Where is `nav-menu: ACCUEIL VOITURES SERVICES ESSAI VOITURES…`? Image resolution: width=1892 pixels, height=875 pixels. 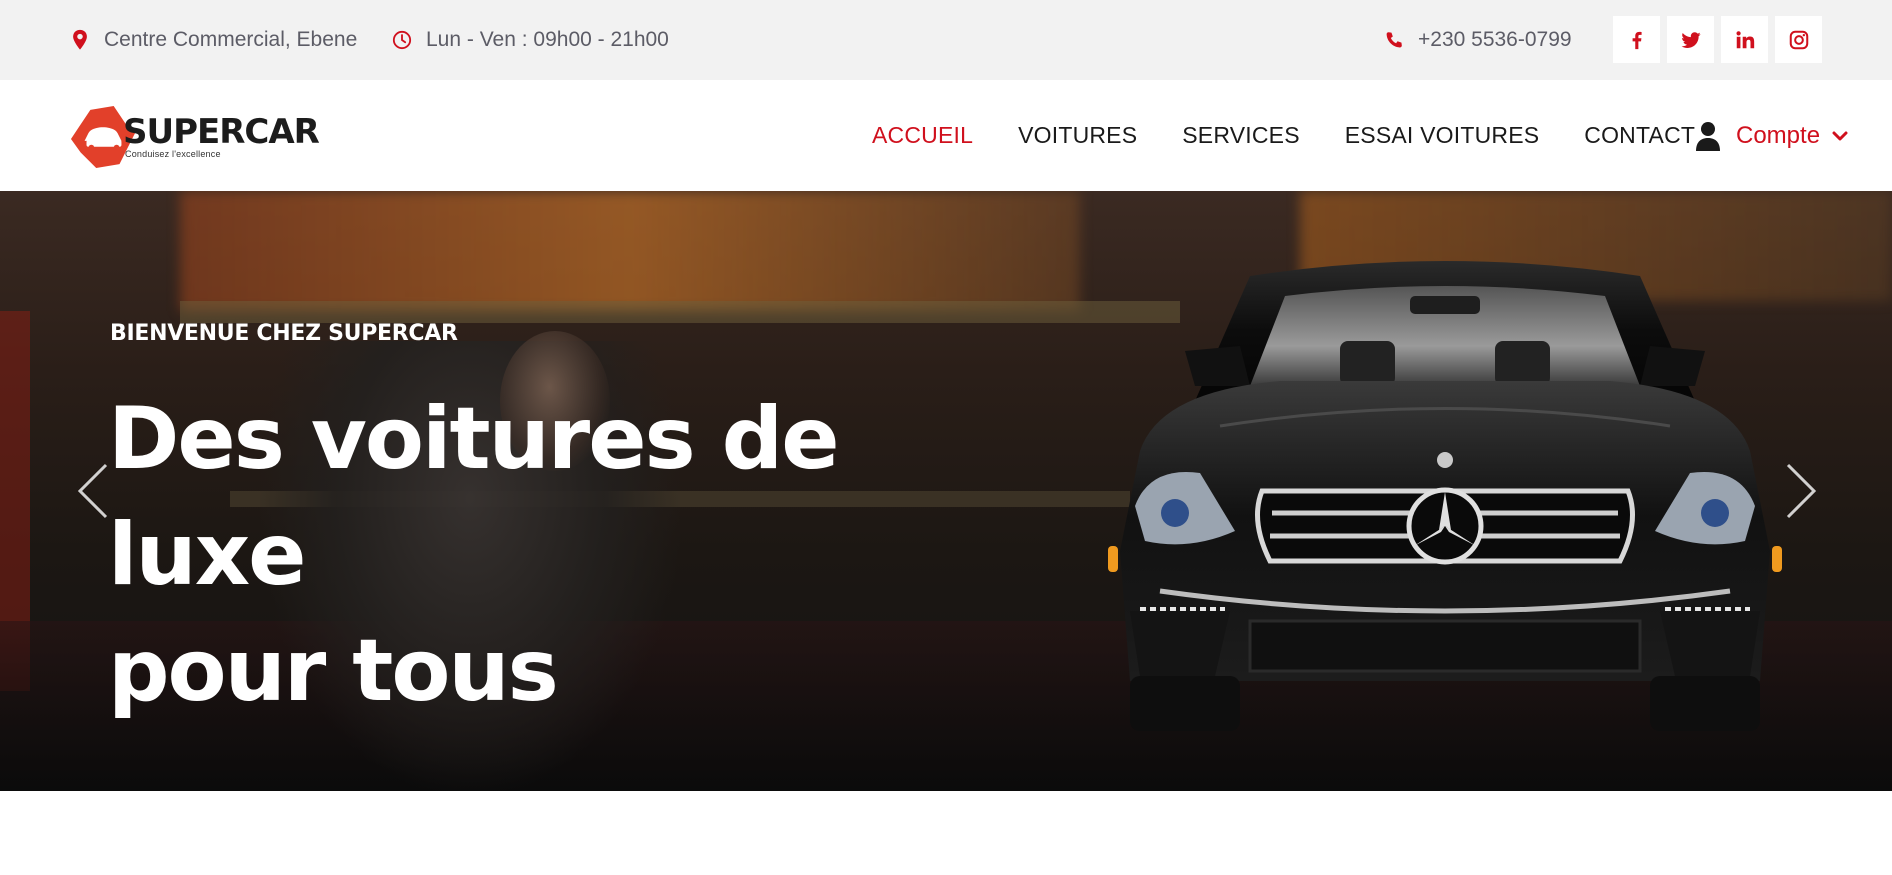 nav-menu: ACCUEIL VOITURES SERVICES ESSAI VOITURES… is located at coordinates (1306, 135).